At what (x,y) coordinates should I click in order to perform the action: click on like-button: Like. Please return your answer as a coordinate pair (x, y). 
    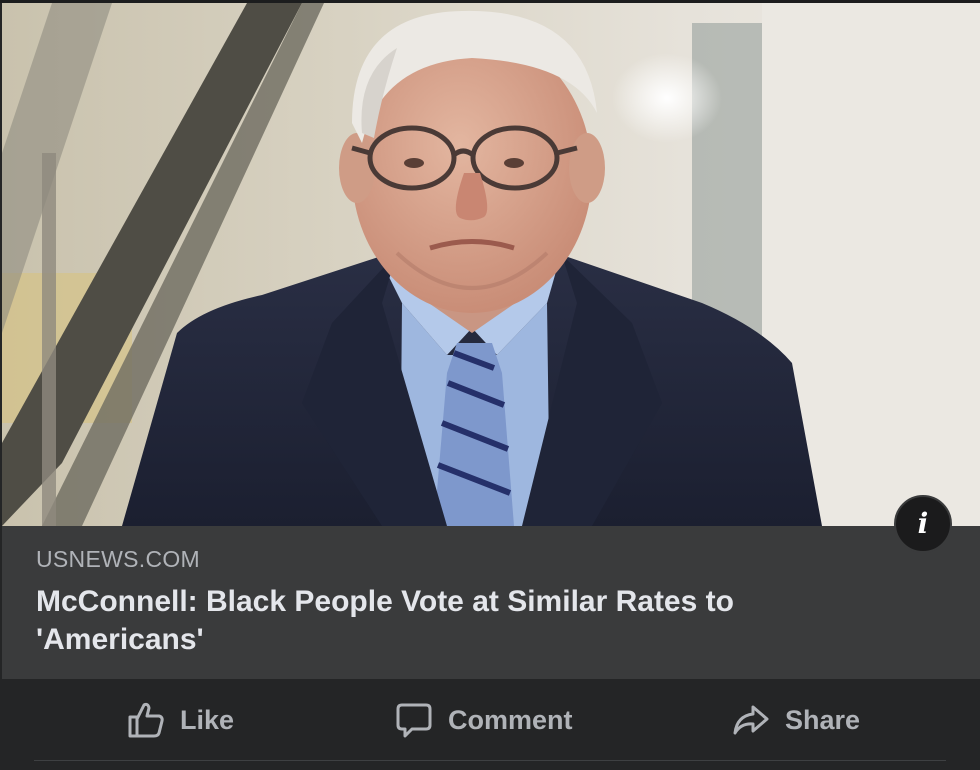
    Looking at the image, I should click on (180, 720).